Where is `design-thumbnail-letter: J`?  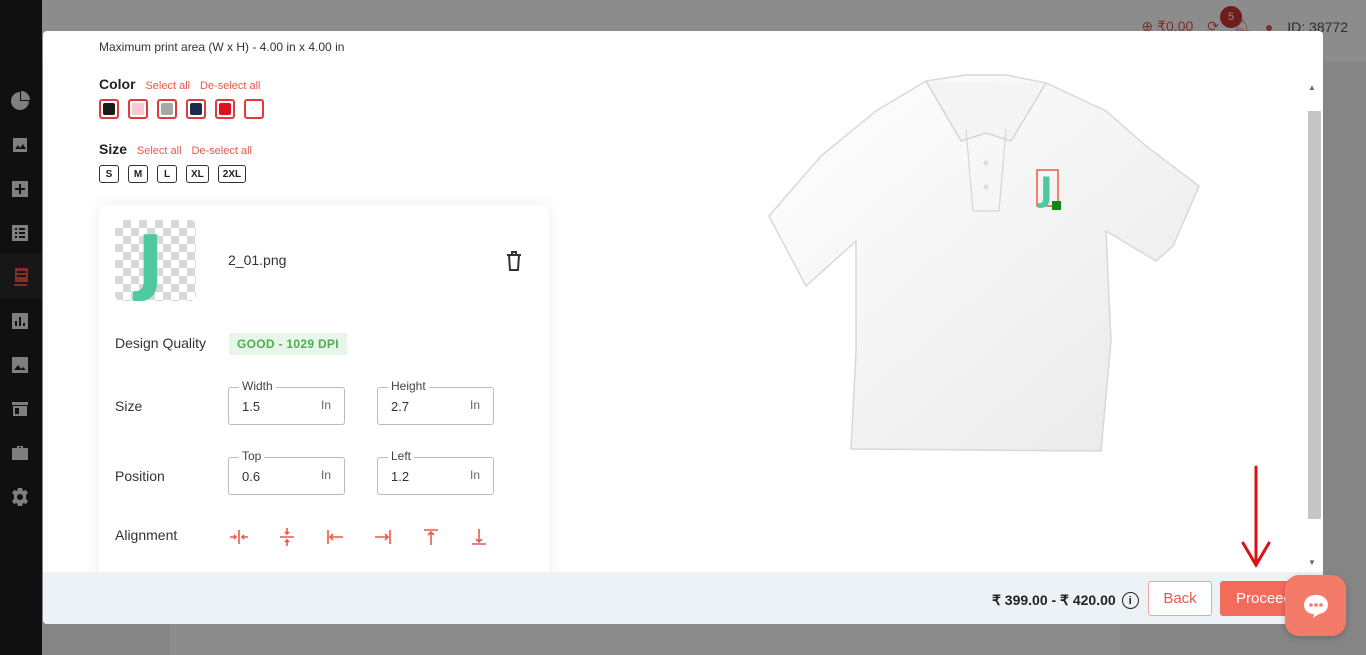
design-thumbnail-letter: J is located at coordinates (150, 260).